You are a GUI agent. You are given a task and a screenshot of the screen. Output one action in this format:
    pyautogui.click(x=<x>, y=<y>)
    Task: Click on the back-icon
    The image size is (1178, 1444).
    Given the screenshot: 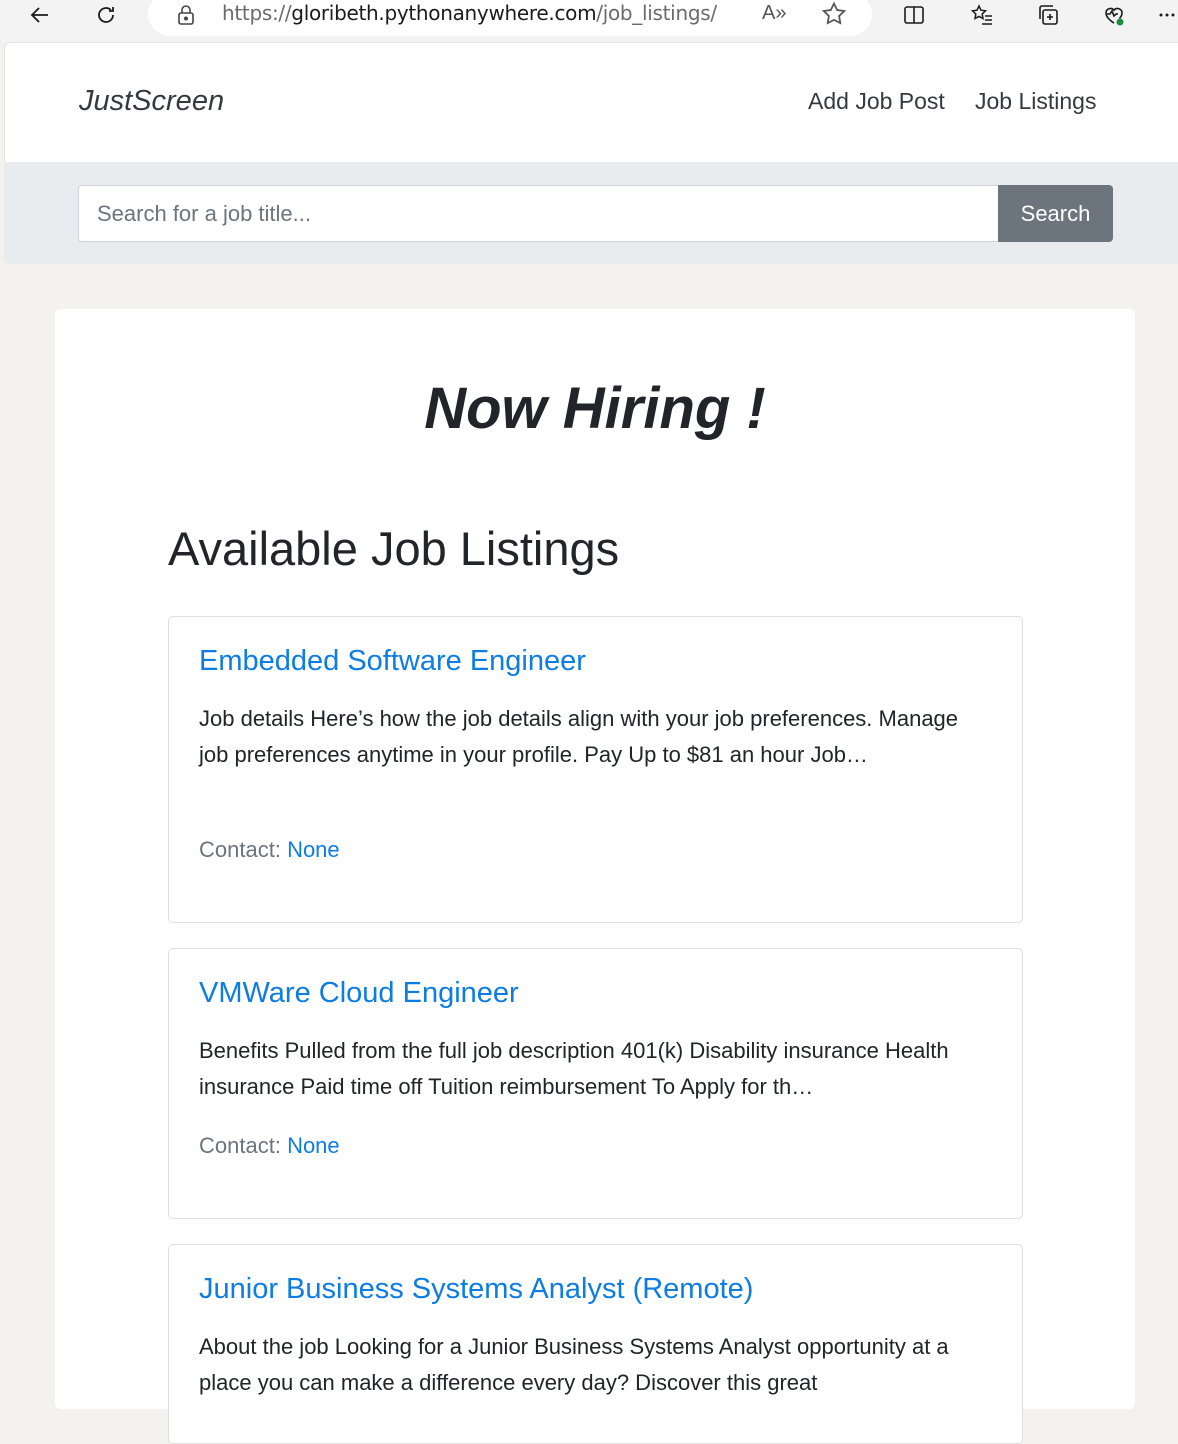 What is the action you would take?
    pyautogui.click(x=40, y=15)
    